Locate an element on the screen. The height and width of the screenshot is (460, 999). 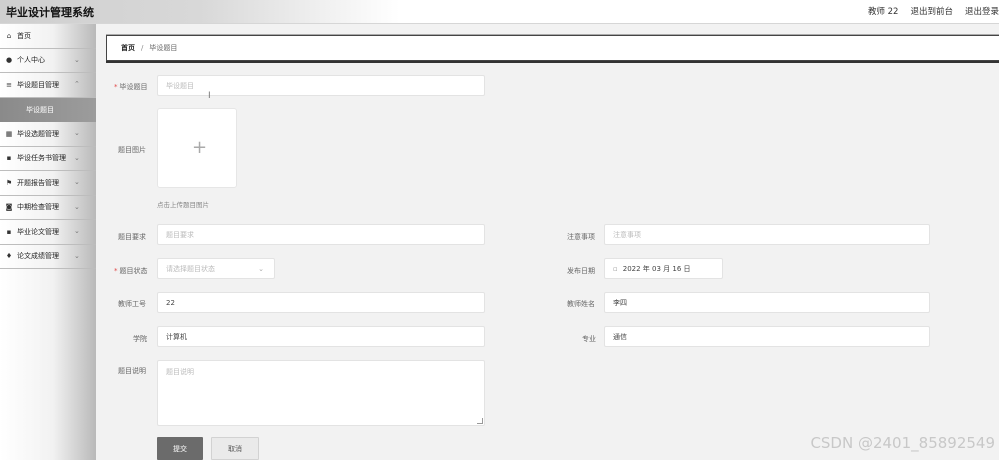
list-icon: ≡ is located at coordinates (9, 84).